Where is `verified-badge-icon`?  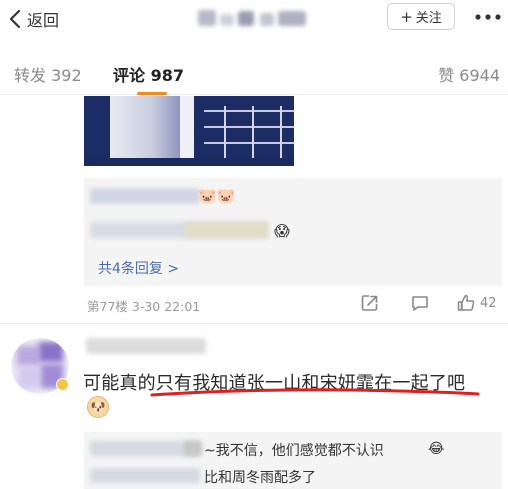
verified-badge-icon is located at coordinates (62, 384).